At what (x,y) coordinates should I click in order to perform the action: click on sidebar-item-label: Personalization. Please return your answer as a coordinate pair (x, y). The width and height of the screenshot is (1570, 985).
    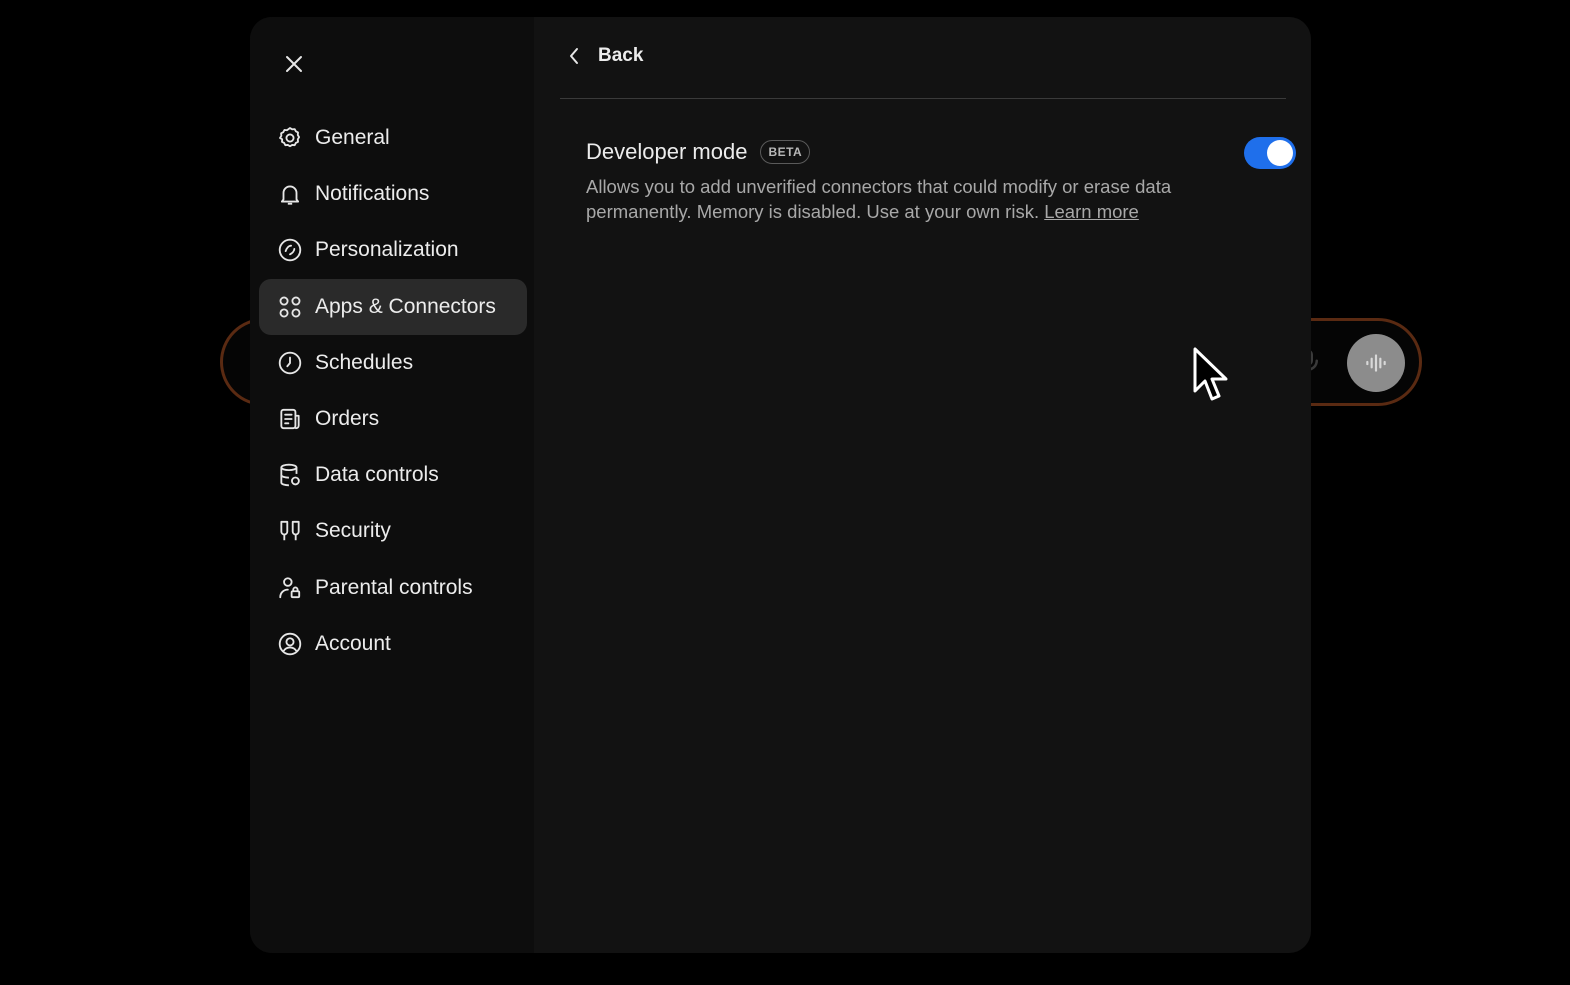
    Looking at the image, I should click on (387, 250).